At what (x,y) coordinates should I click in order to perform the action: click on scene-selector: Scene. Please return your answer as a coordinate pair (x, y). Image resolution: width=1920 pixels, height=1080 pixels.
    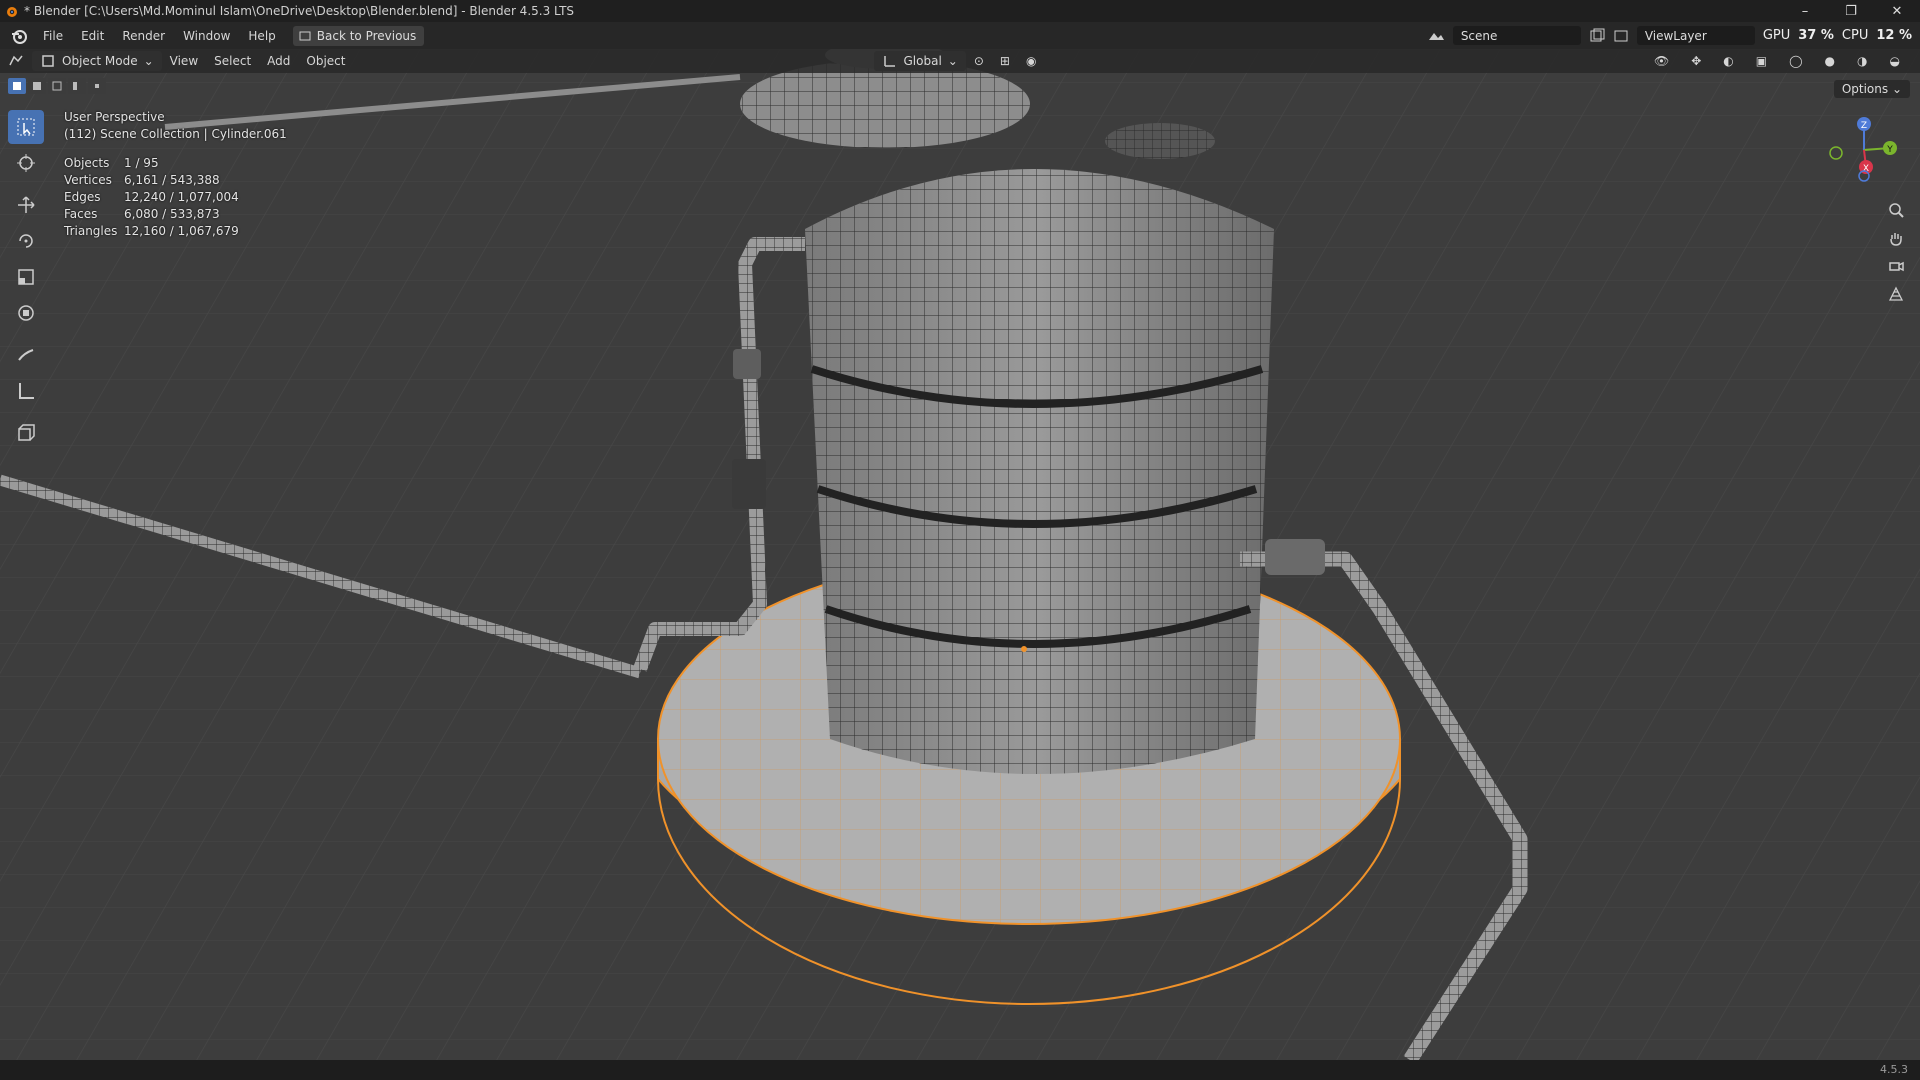
    Looking at the image, I should click on (1516, 35).